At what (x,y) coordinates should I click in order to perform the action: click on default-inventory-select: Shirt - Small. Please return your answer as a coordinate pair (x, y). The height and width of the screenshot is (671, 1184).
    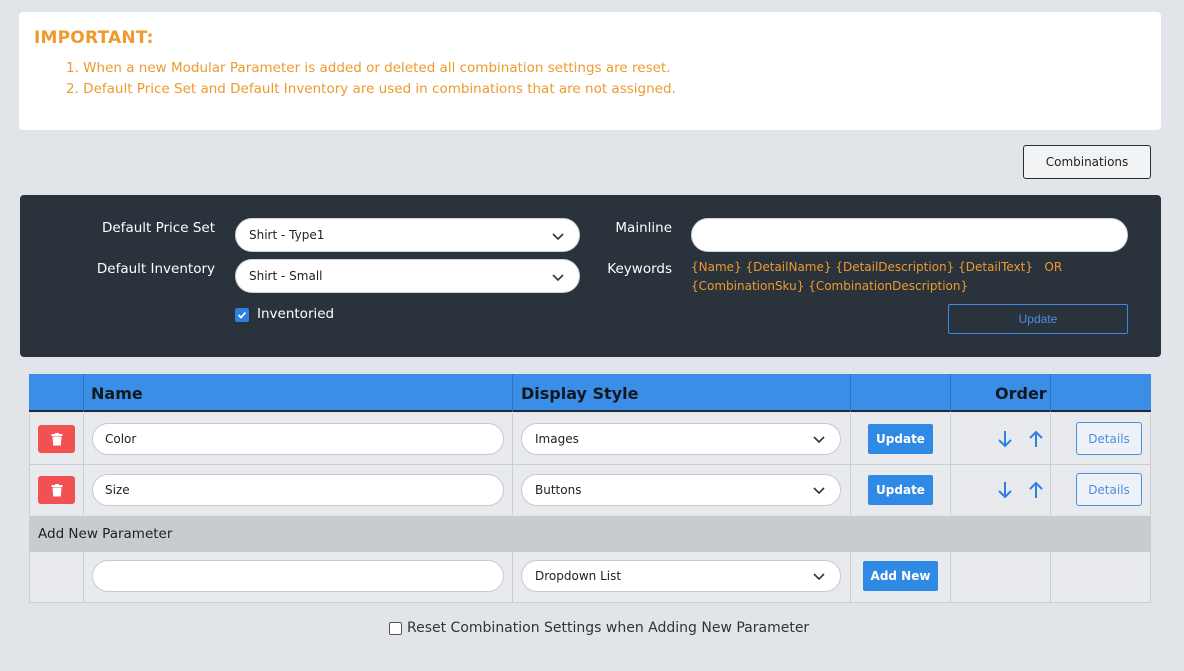
    Looking at the image, I should click on (407, 276).